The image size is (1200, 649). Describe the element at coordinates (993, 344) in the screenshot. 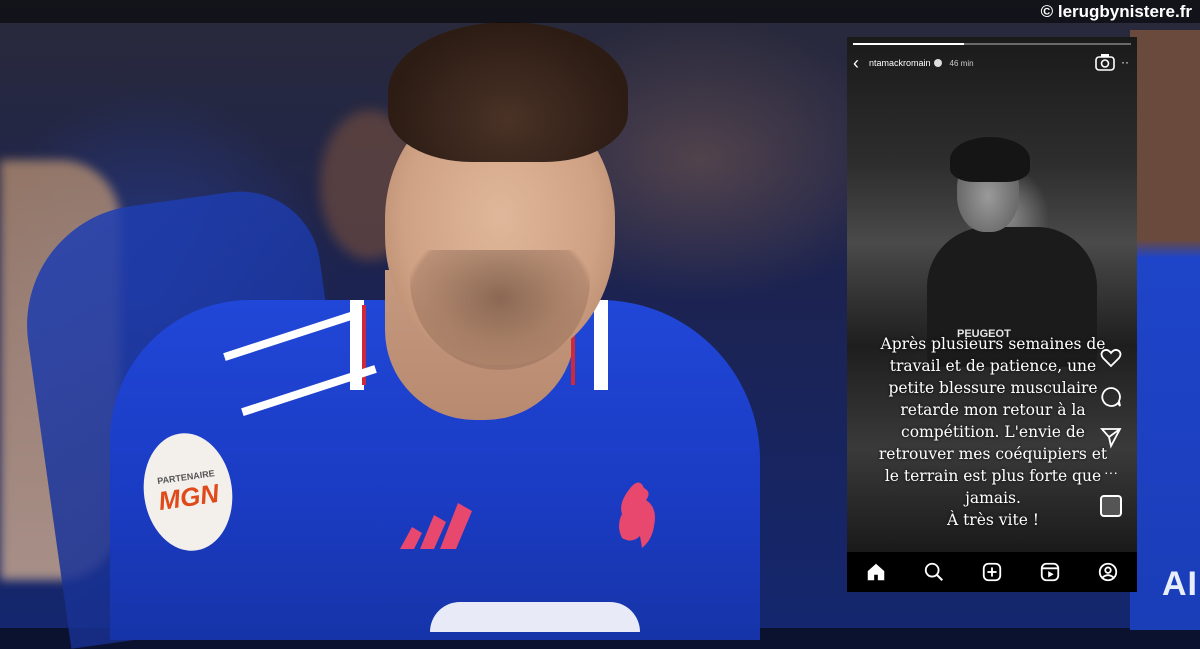

I see `caption-line: Après plusieurs semaines de` at that location.